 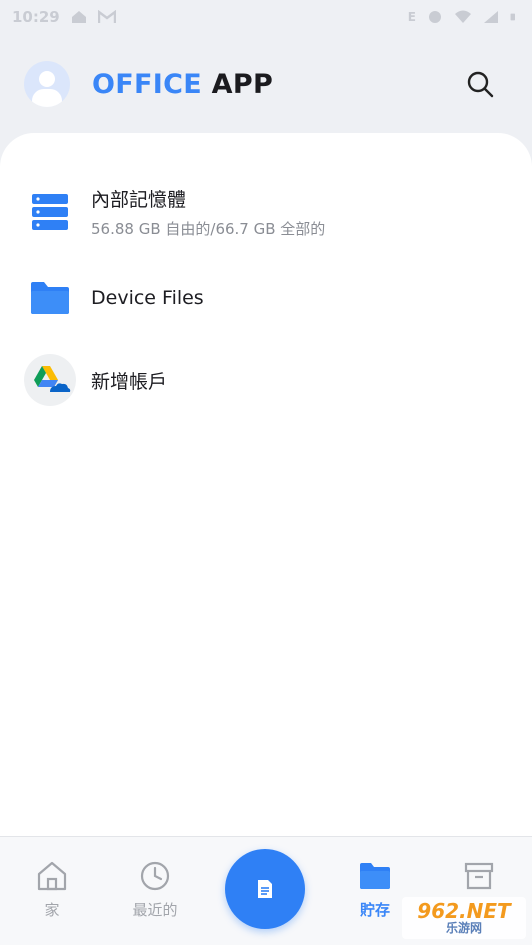 What do you see at coordinates (208, 229) in the screenshot?
I see `internal-storage-usage: 56.88 GB 自由的/66.7 GB 全部的` at bounding box center [208, 229].